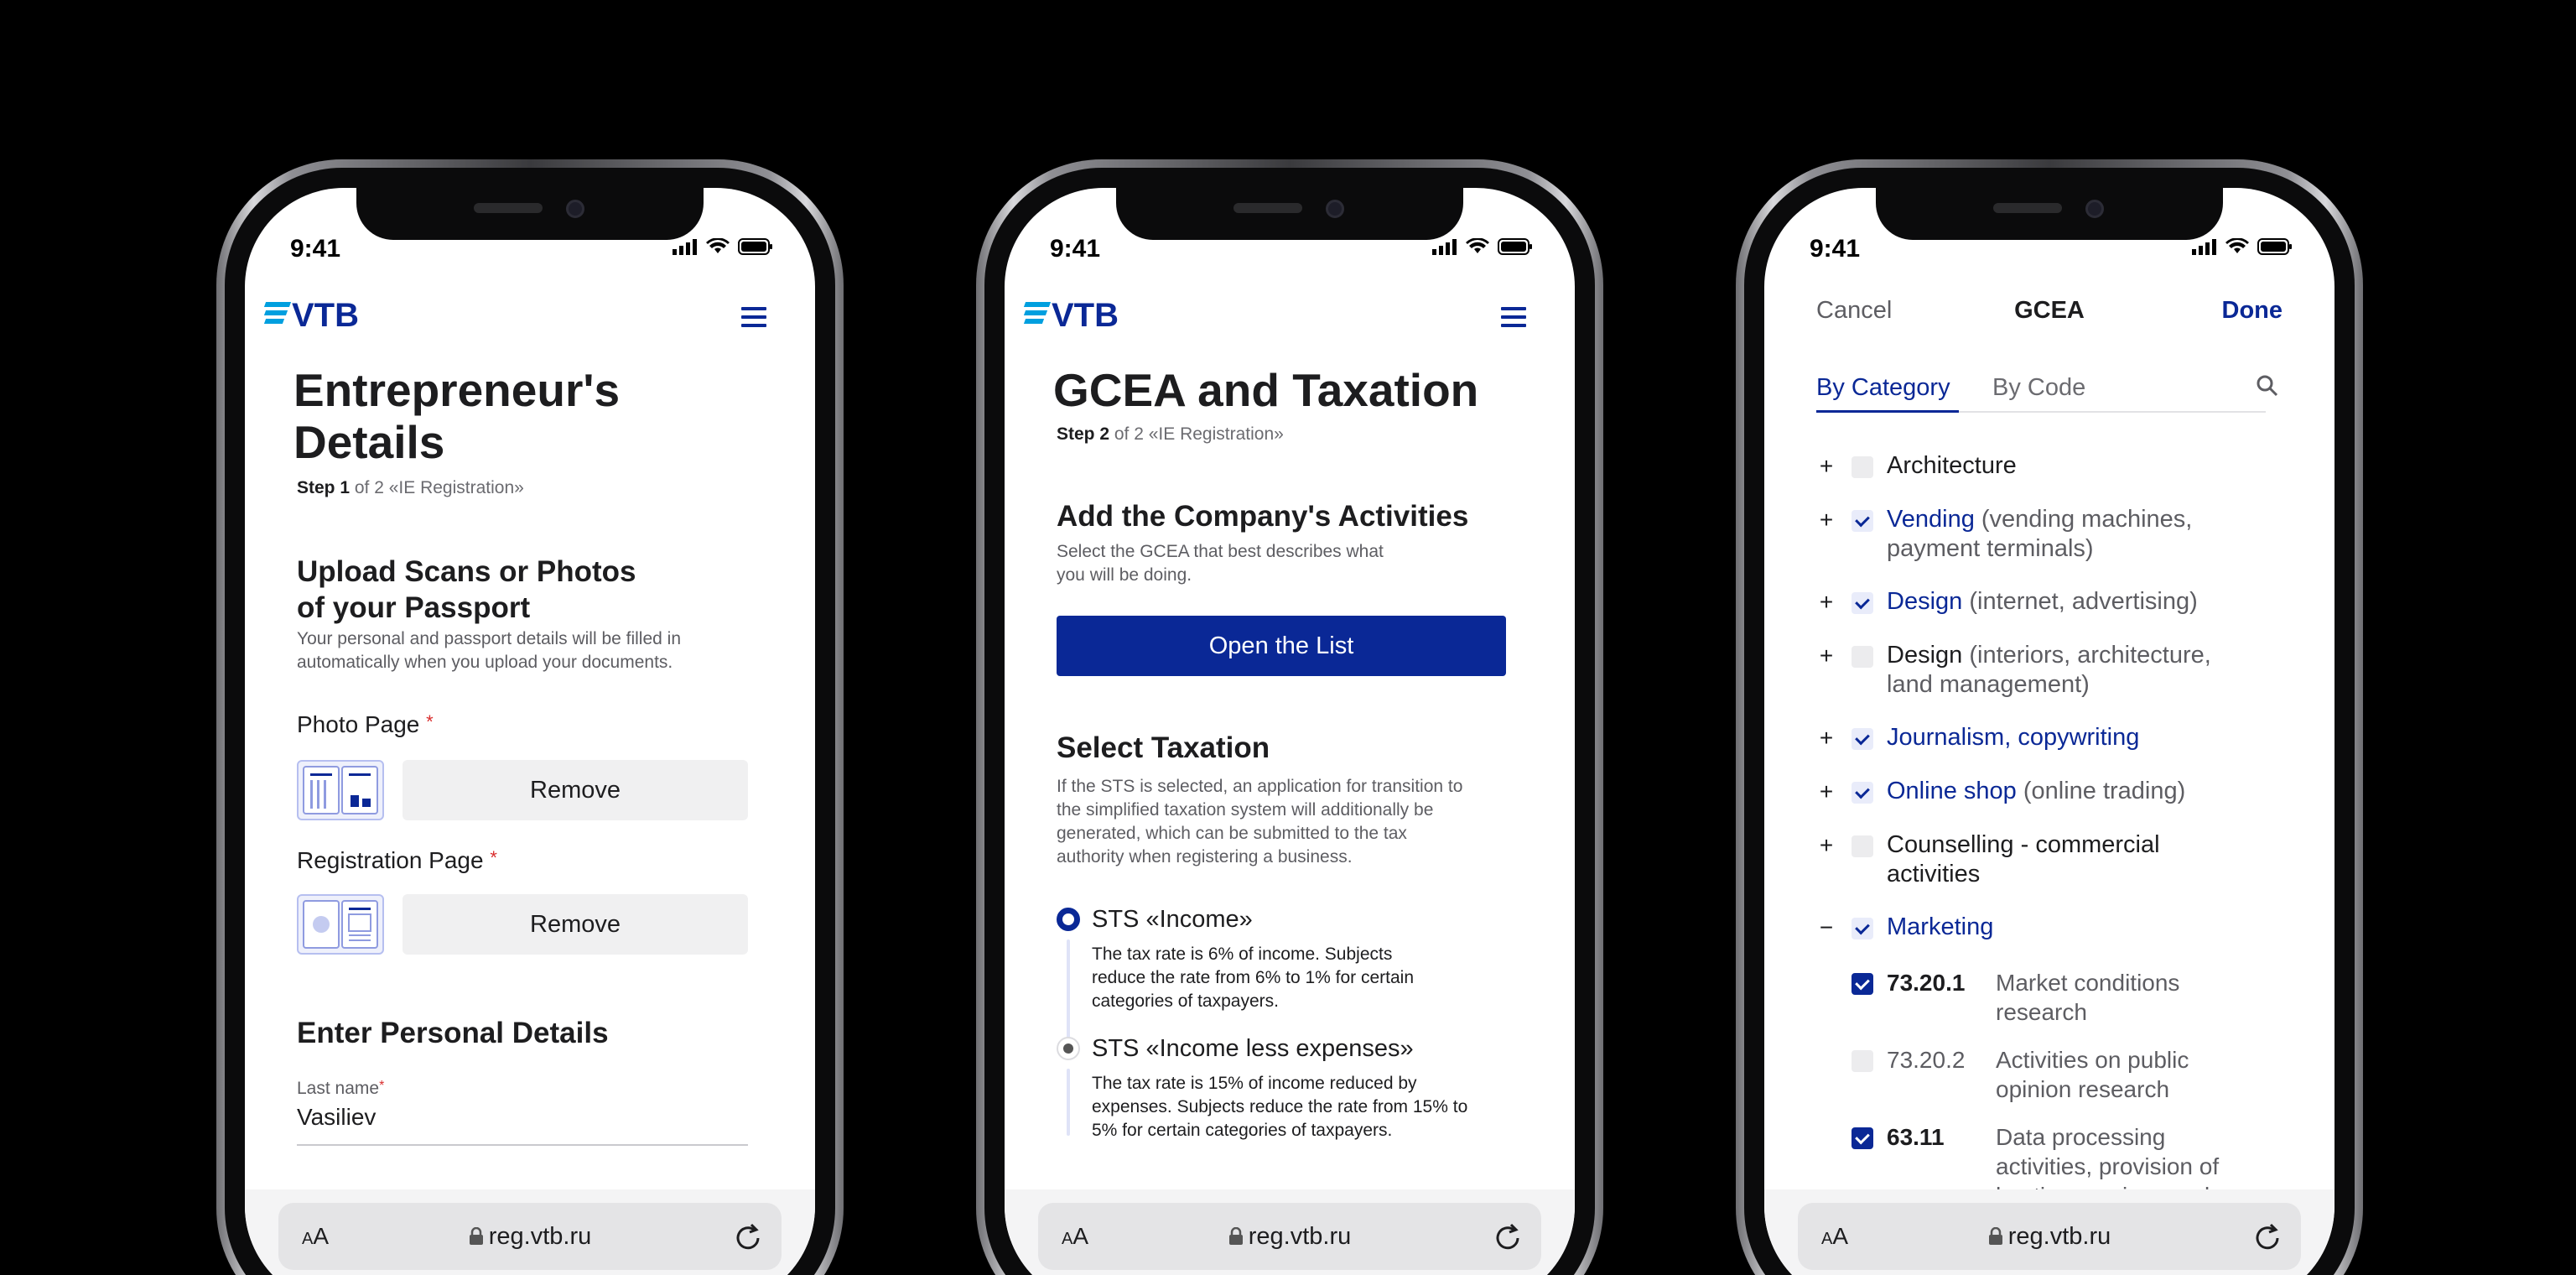  What do you see at coordinates (1826, 927) in the screenshot?
I see `collapse-icon: −` at bounding box center [1826, 927].